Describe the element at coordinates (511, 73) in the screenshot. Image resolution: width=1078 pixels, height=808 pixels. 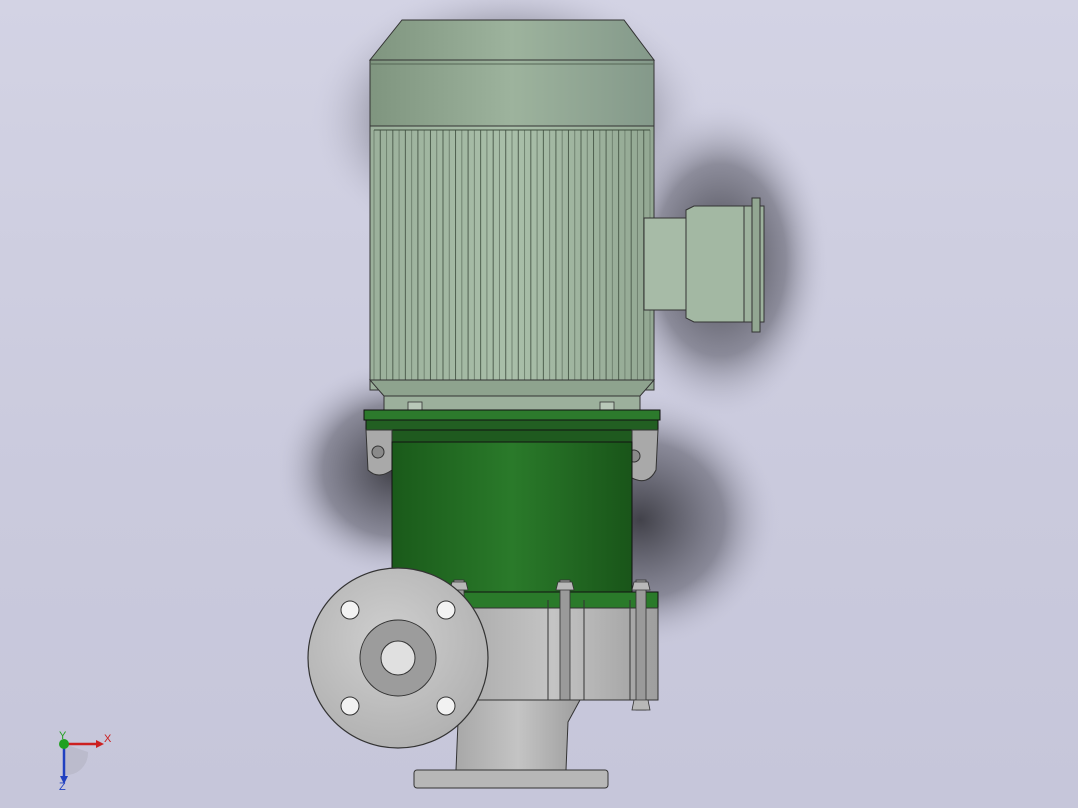
I see `motor-fan-cover` at that location.